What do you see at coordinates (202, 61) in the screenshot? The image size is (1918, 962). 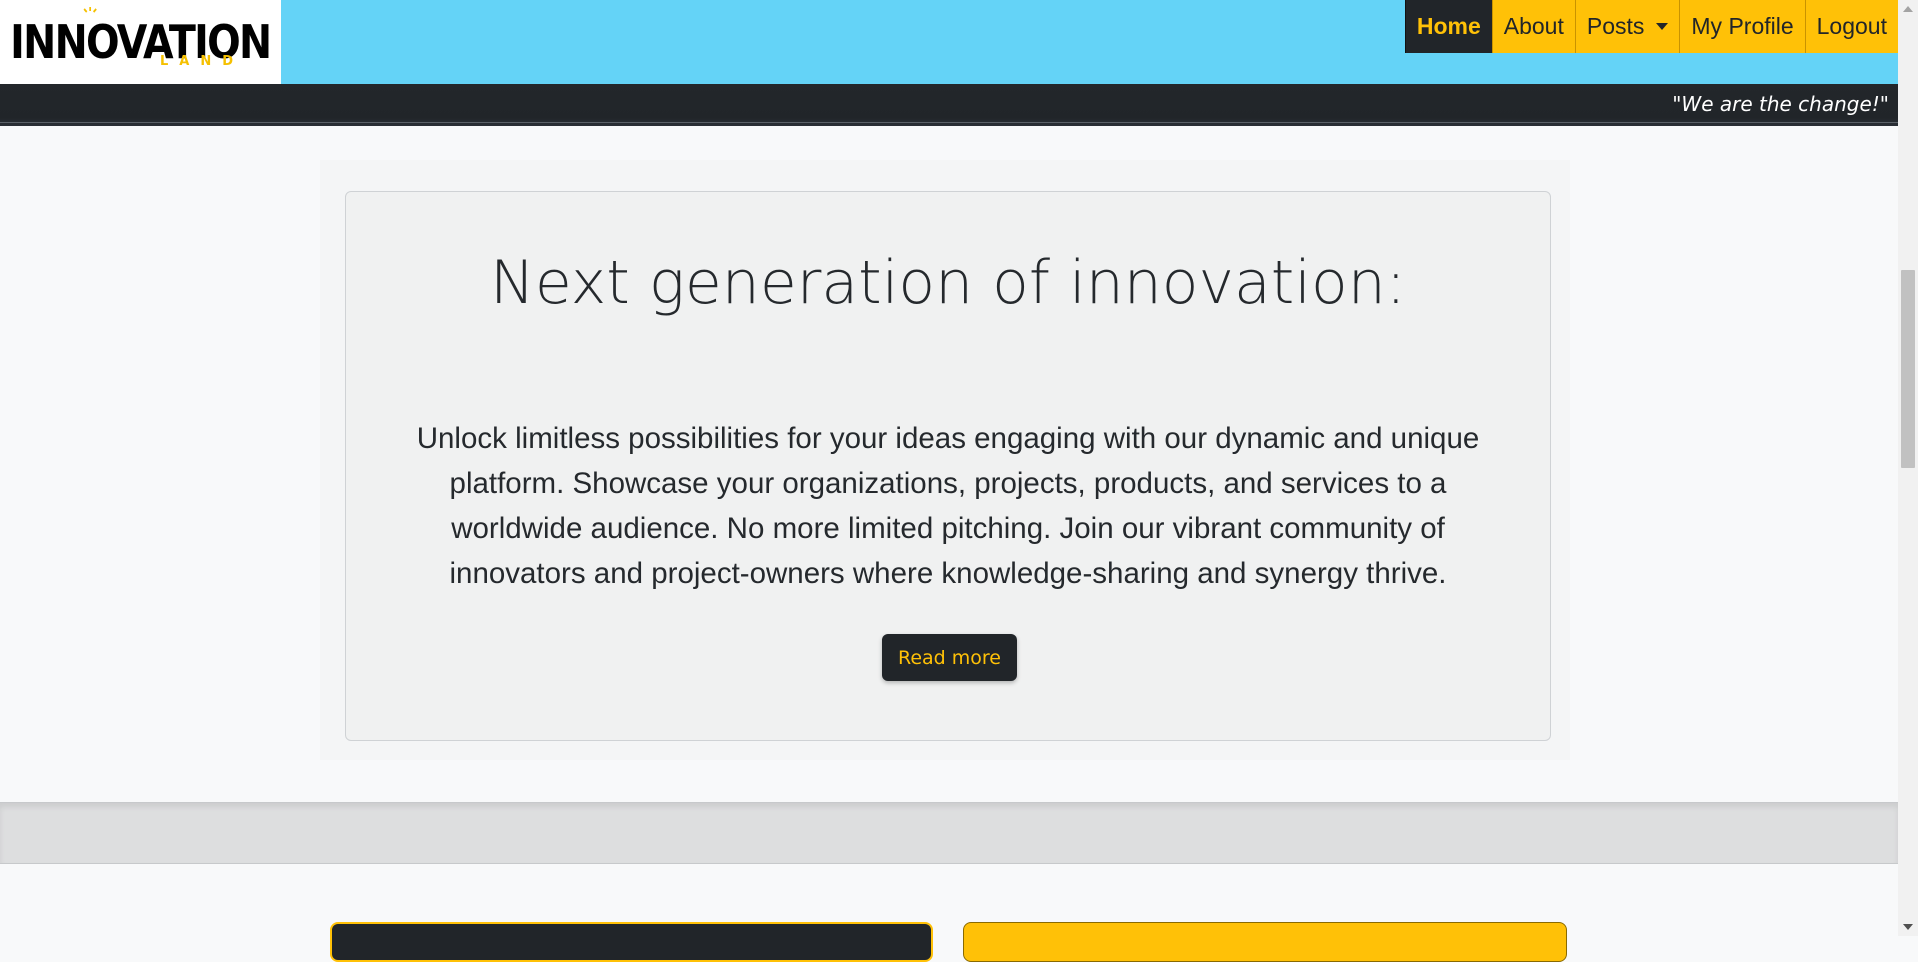 I see `logo-subtext: LAND` at bounding box center [202, 61].